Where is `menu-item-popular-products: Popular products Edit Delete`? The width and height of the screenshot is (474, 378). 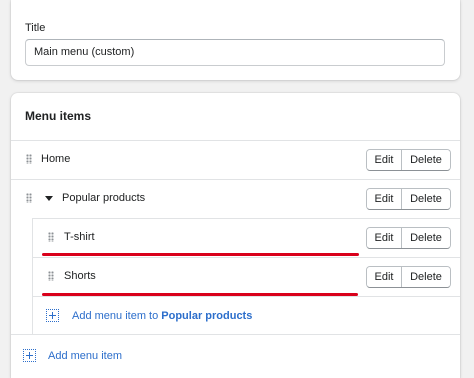 menu-item-popular-products: Popular products Edit Delete is located at coordinates (235, 198).